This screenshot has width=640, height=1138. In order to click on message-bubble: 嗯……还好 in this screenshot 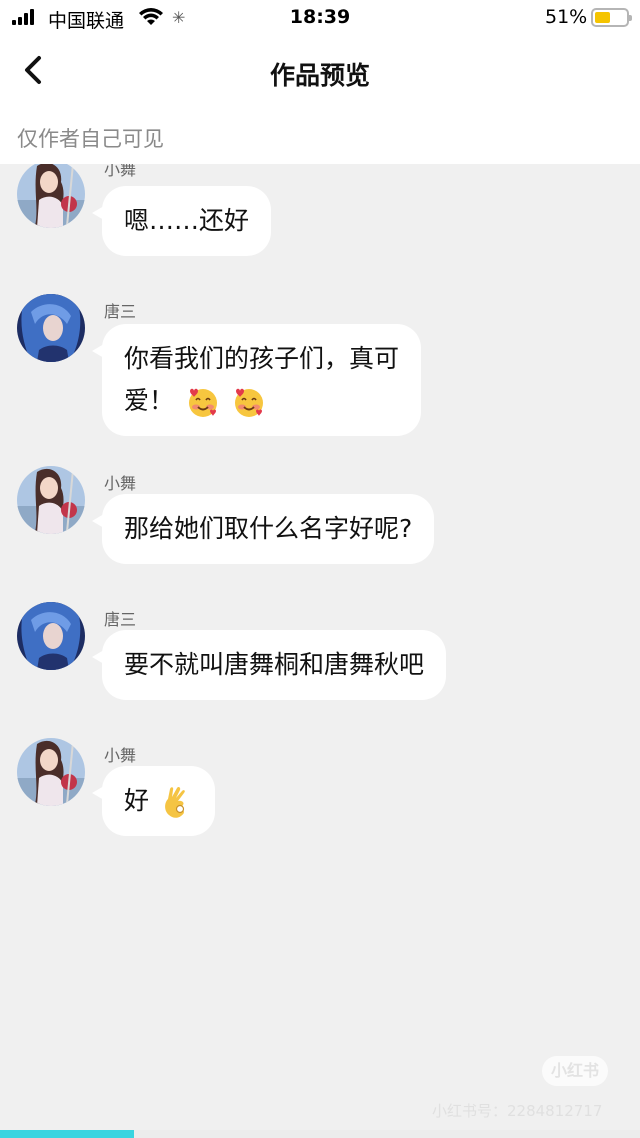, I will do `click(181, 221)`.